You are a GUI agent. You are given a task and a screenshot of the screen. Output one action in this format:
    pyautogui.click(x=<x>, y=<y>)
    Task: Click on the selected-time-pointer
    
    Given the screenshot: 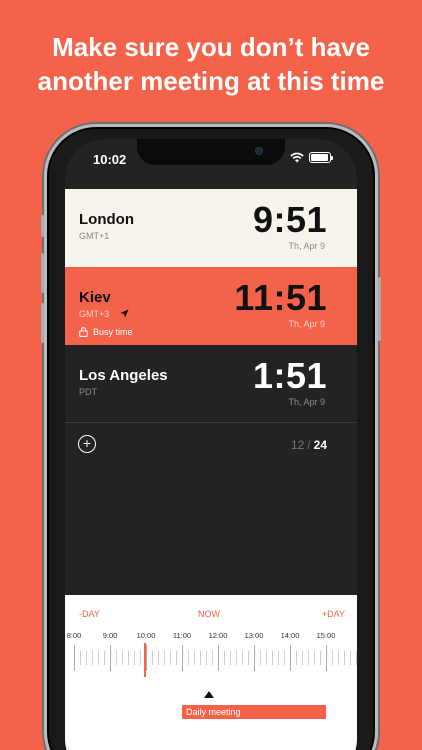 What is the action you would take?
    pyautogui.click(x=209, y=694)
    